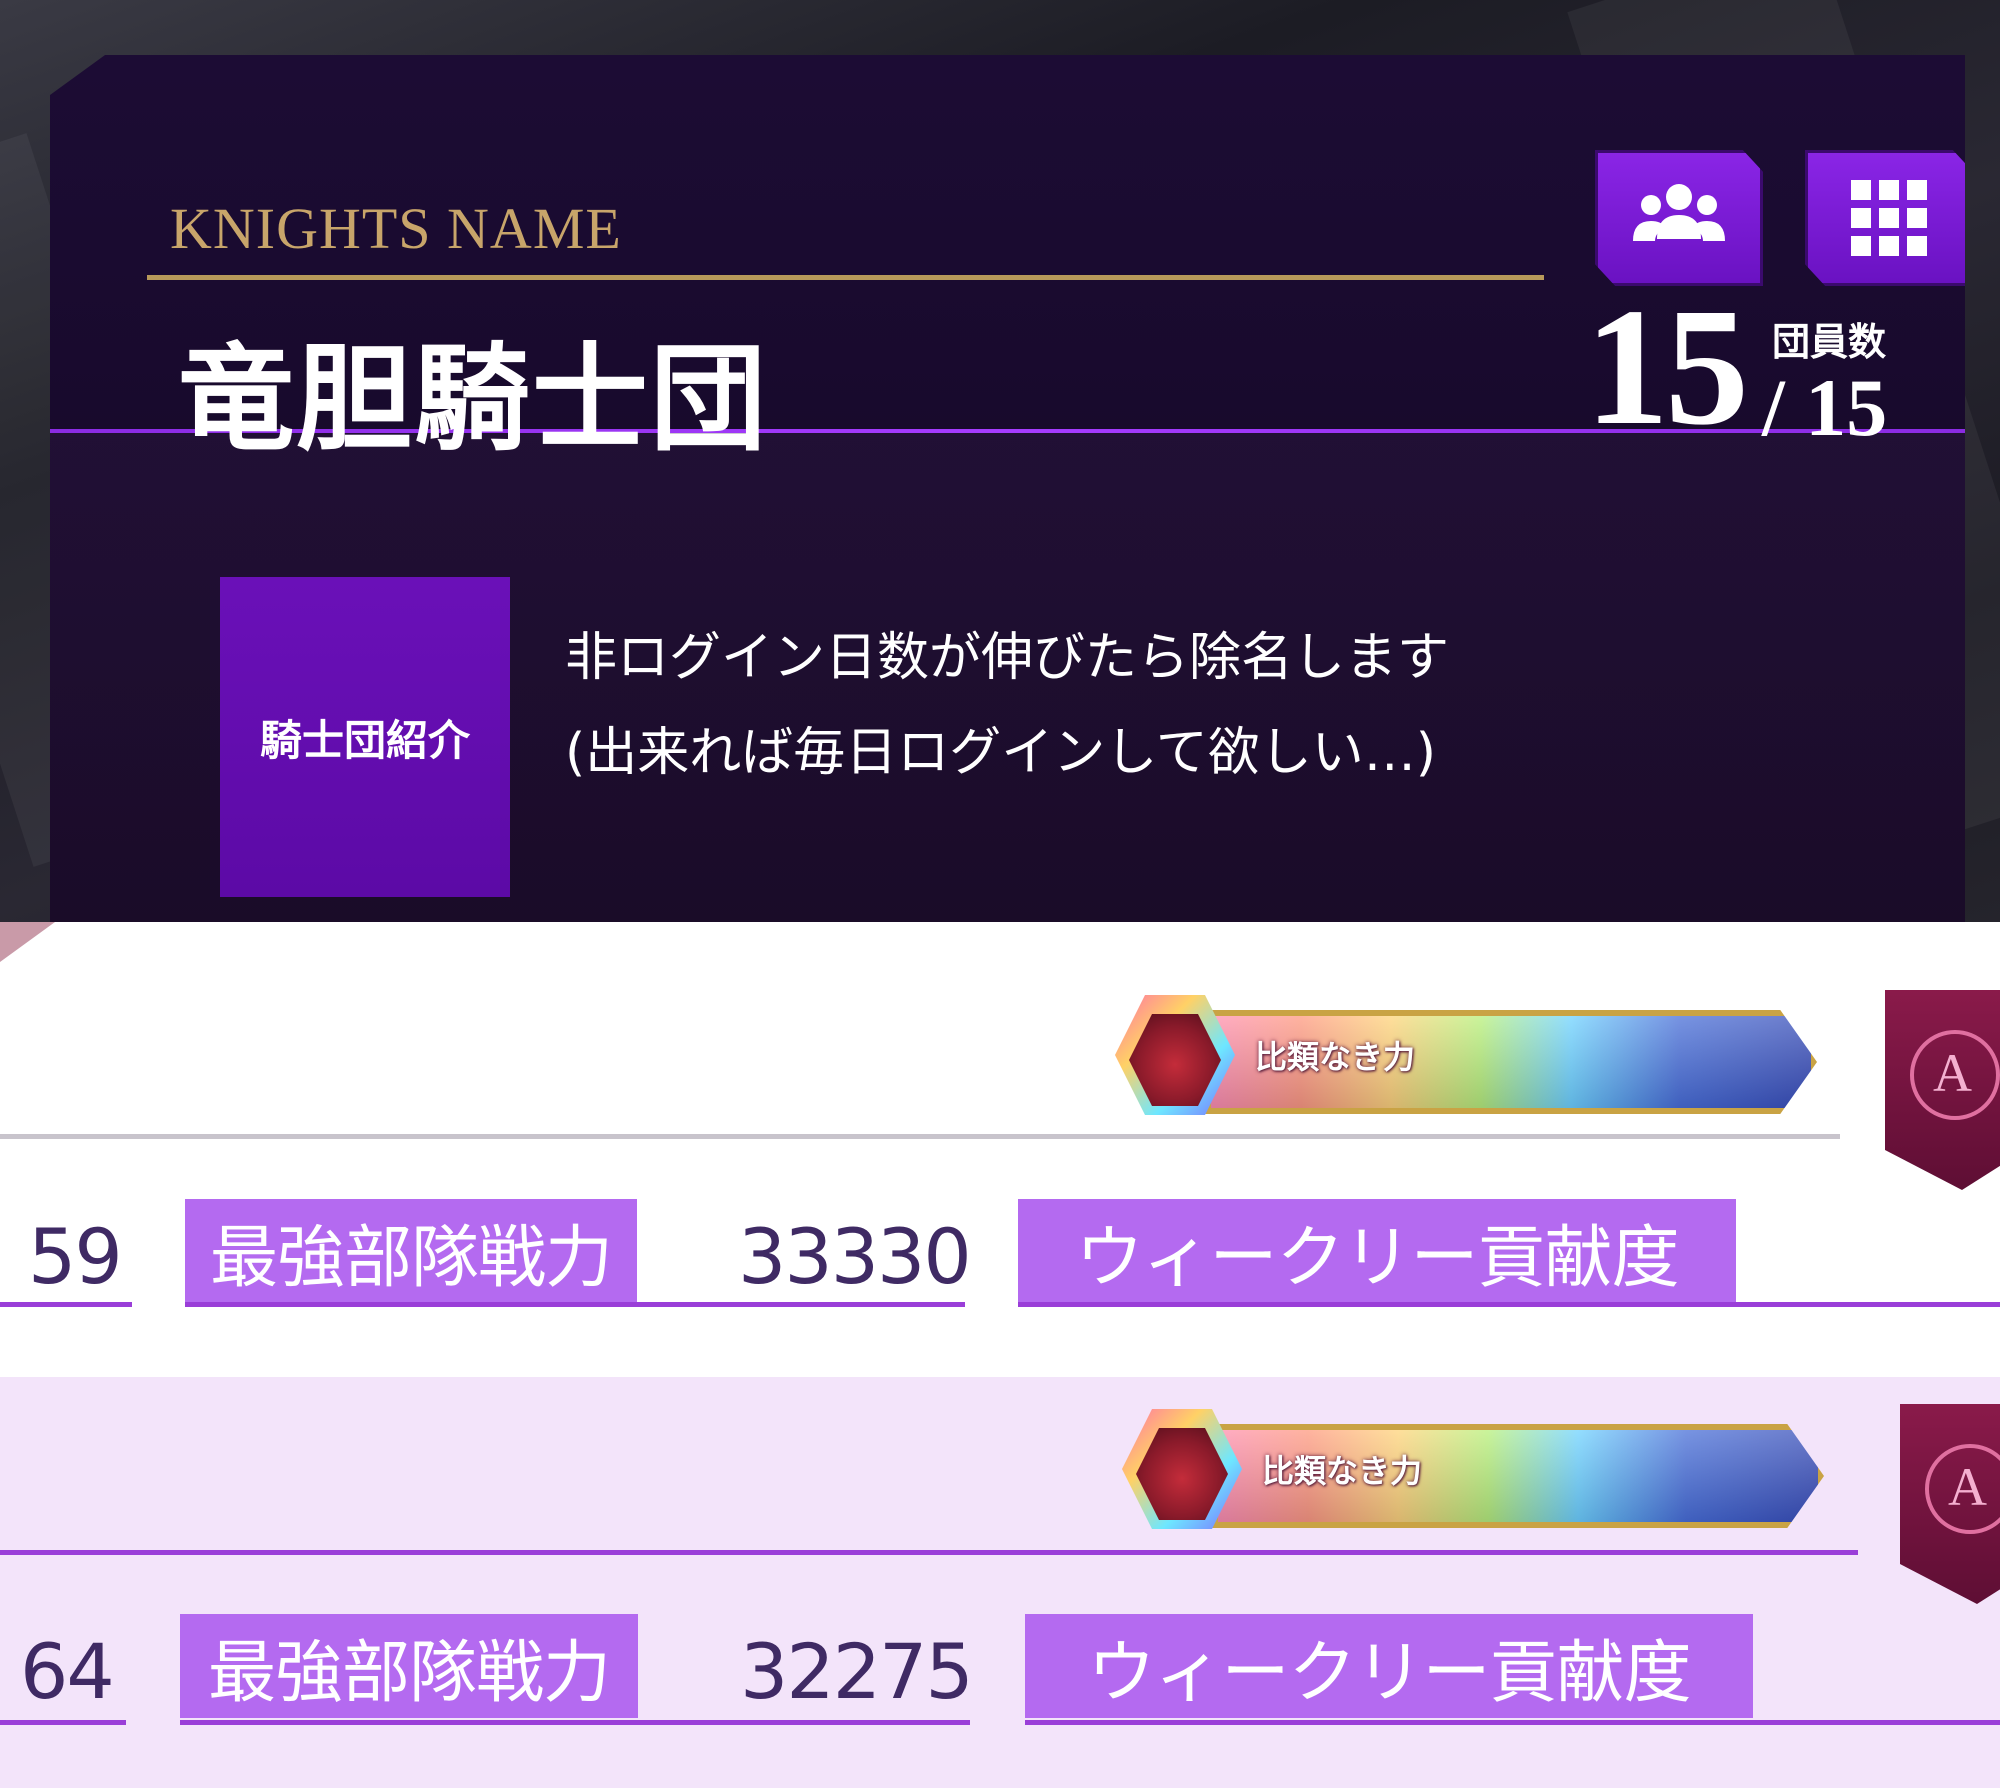 This screenshot has width=2000, height=1788. I want to click on members-button, so click(1679, 218).